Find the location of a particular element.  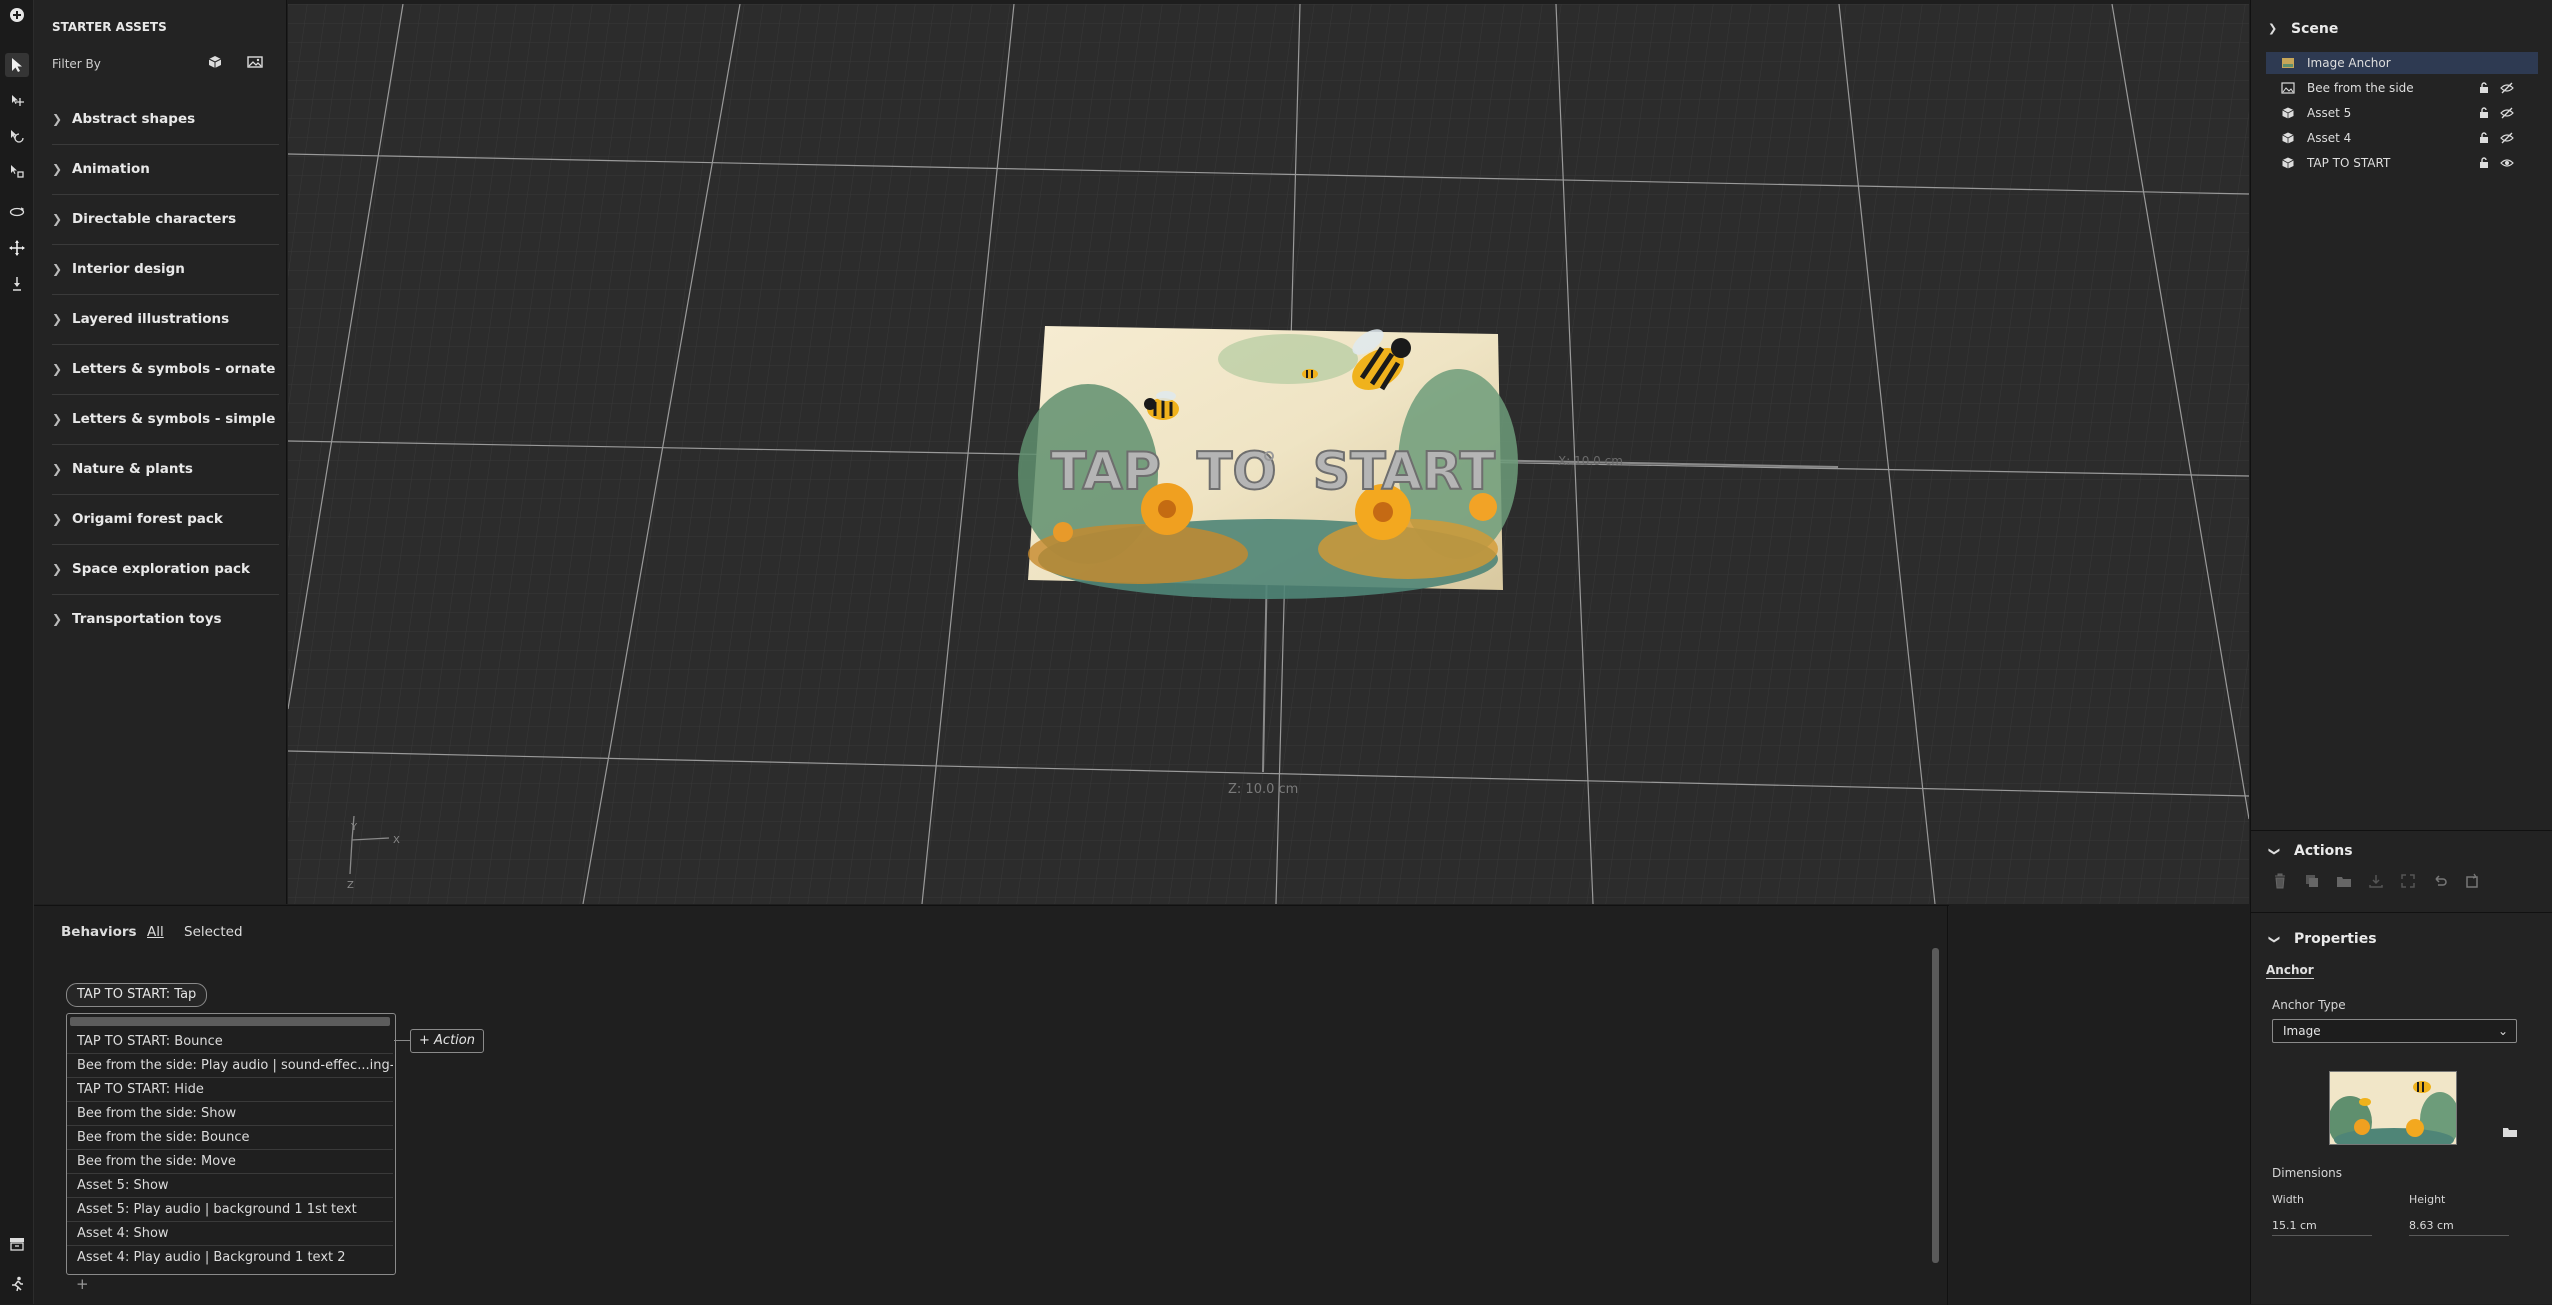

filter-3d-icon is located at coordinates (215, 62).